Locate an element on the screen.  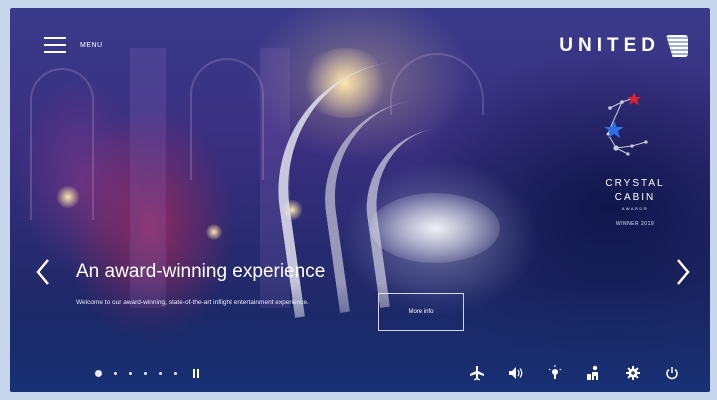
globe-logo-icon is located at coordinates (677, 46).